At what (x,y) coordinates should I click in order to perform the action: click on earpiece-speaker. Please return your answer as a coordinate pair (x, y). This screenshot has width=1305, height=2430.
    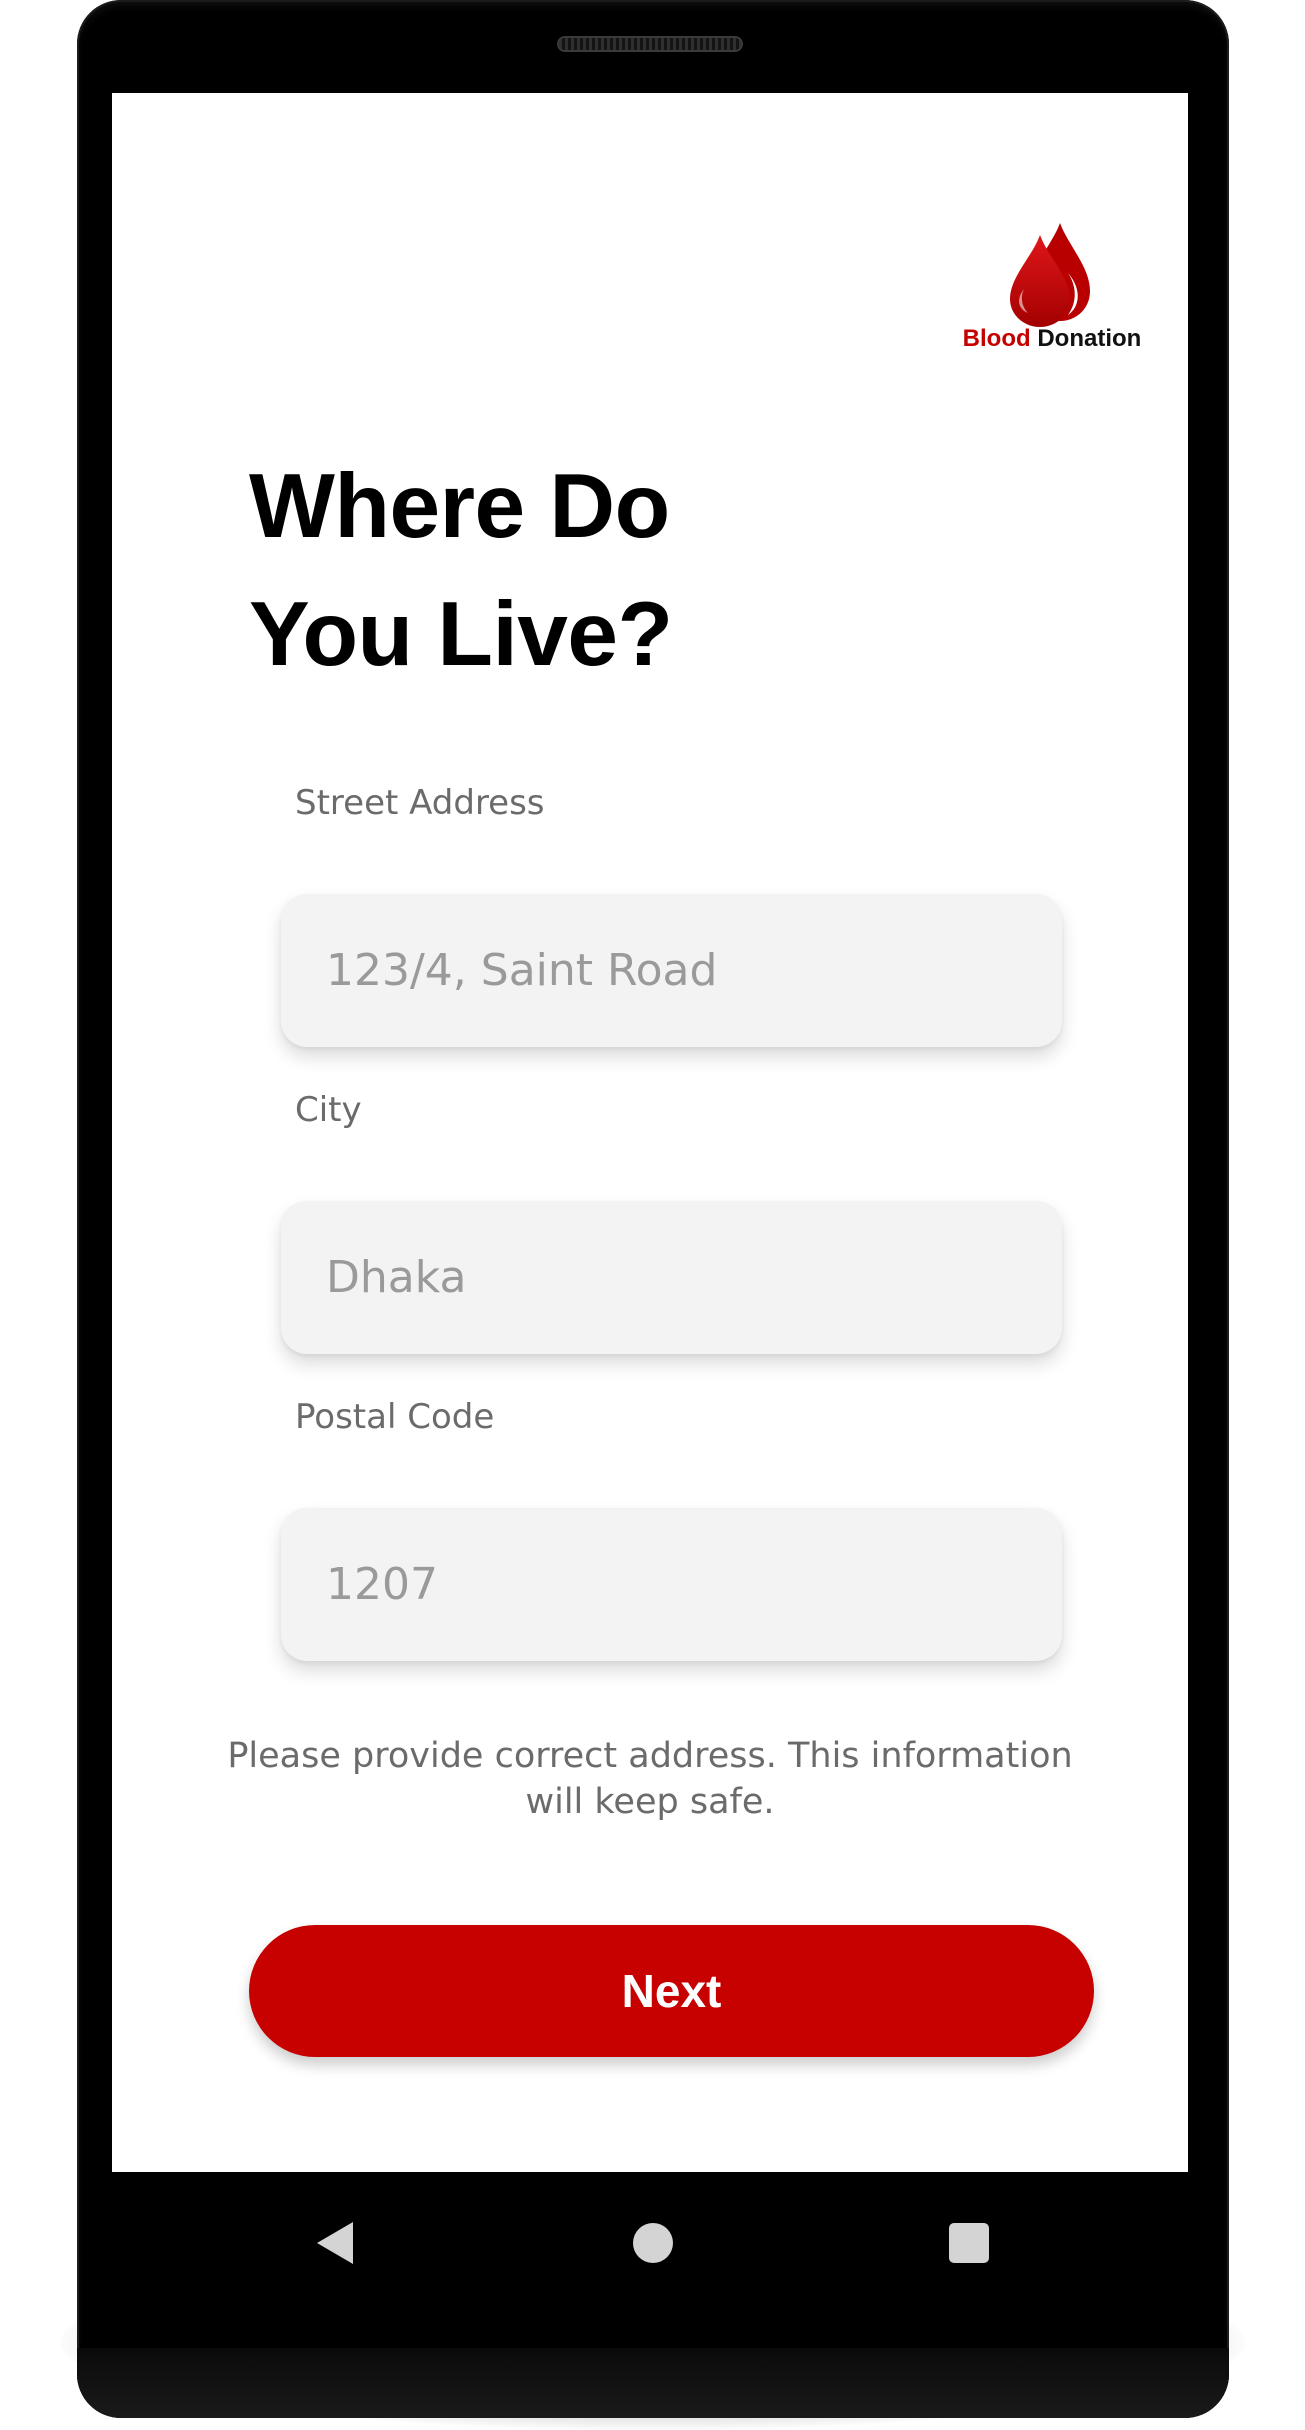
    Looking at the image, I should click on (650, 44).